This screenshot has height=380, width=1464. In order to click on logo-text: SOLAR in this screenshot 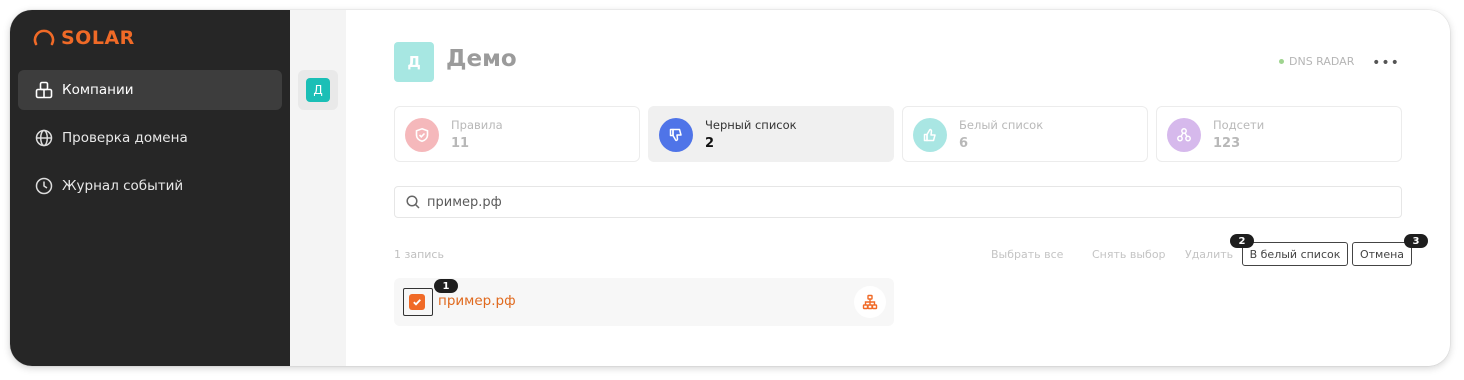, I will do `click(98, 38)`.